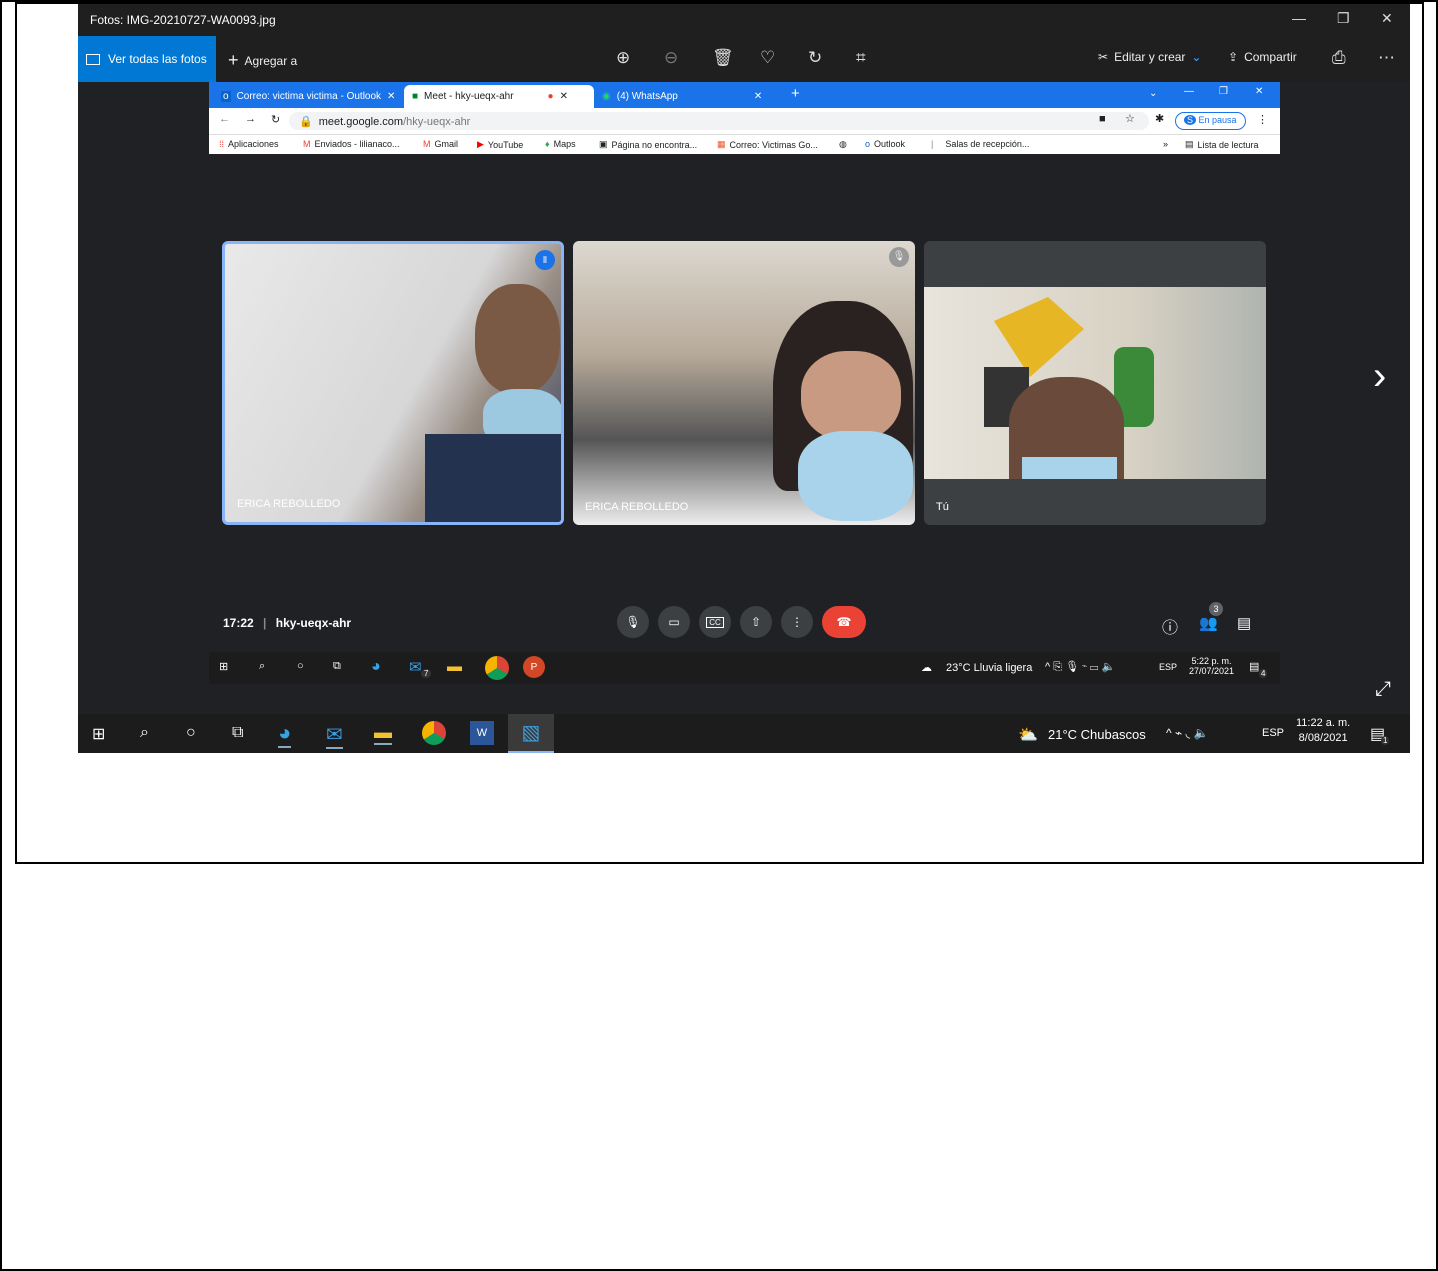 The height and width of the screenshot is (1271, 1438). I want to click on url-field: 🔒 meet.google.com/hky-ueqx-ahr, so click(719, 121).